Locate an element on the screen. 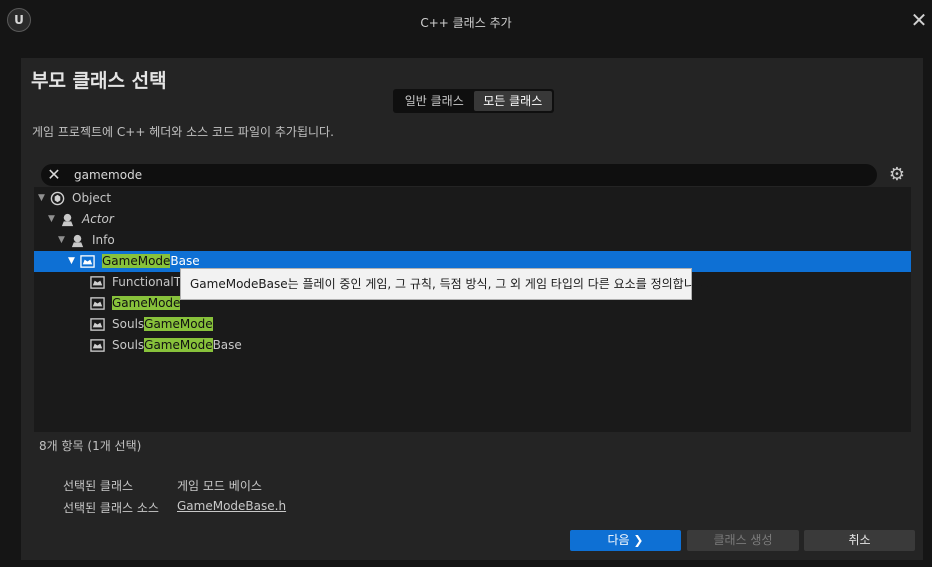 The height and width of the screenshot is (567, 932). title-bar: U C++ 클래스 추가 ✕ is located at coordinates (466, 22).